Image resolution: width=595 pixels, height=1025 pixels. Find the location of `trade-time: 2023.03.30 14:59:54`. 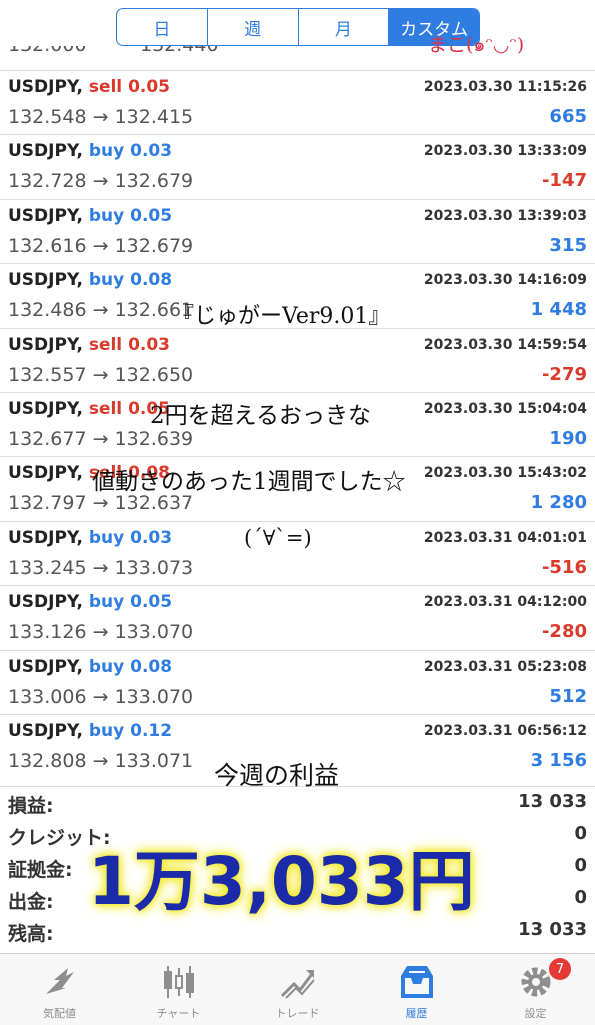

trade-time: 2023.03.30 14:59:54 is located at coordinates (505, 344).